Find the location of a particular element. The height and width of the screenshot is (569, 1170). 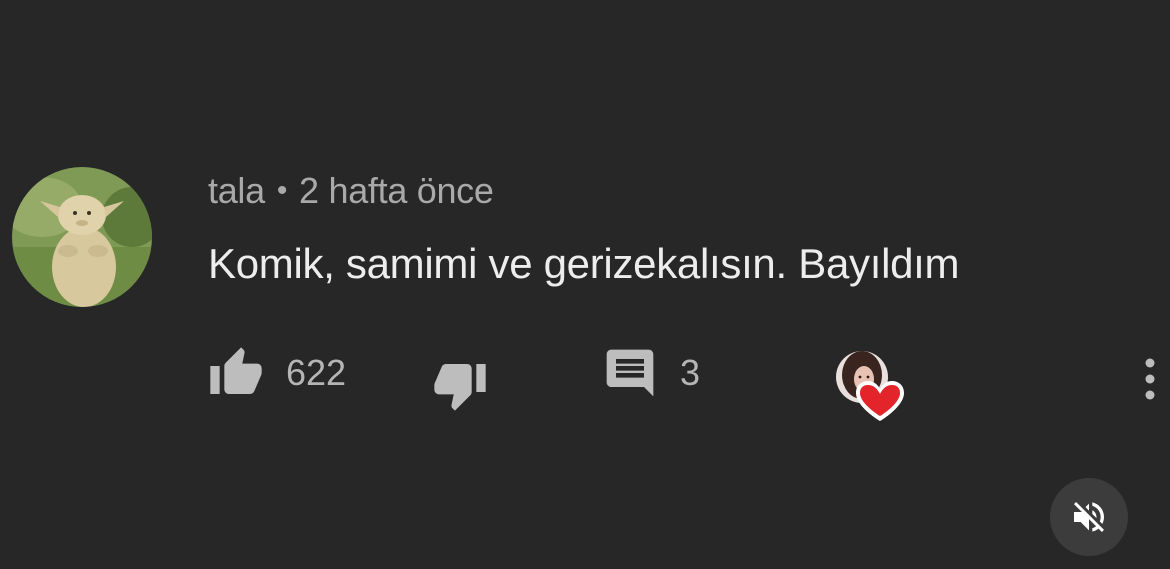

author-name: tala is located at coordinates (236, 190).